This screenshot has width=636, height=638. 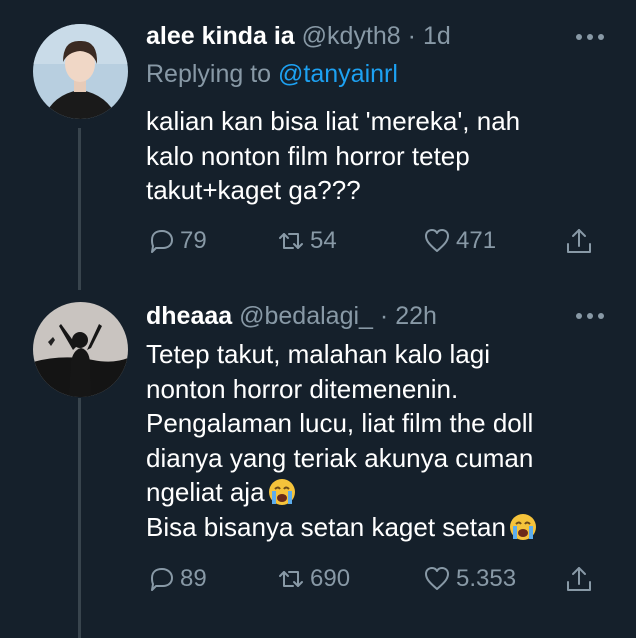 I want to click on retweet-count: 690, so click(x=330, y=578).